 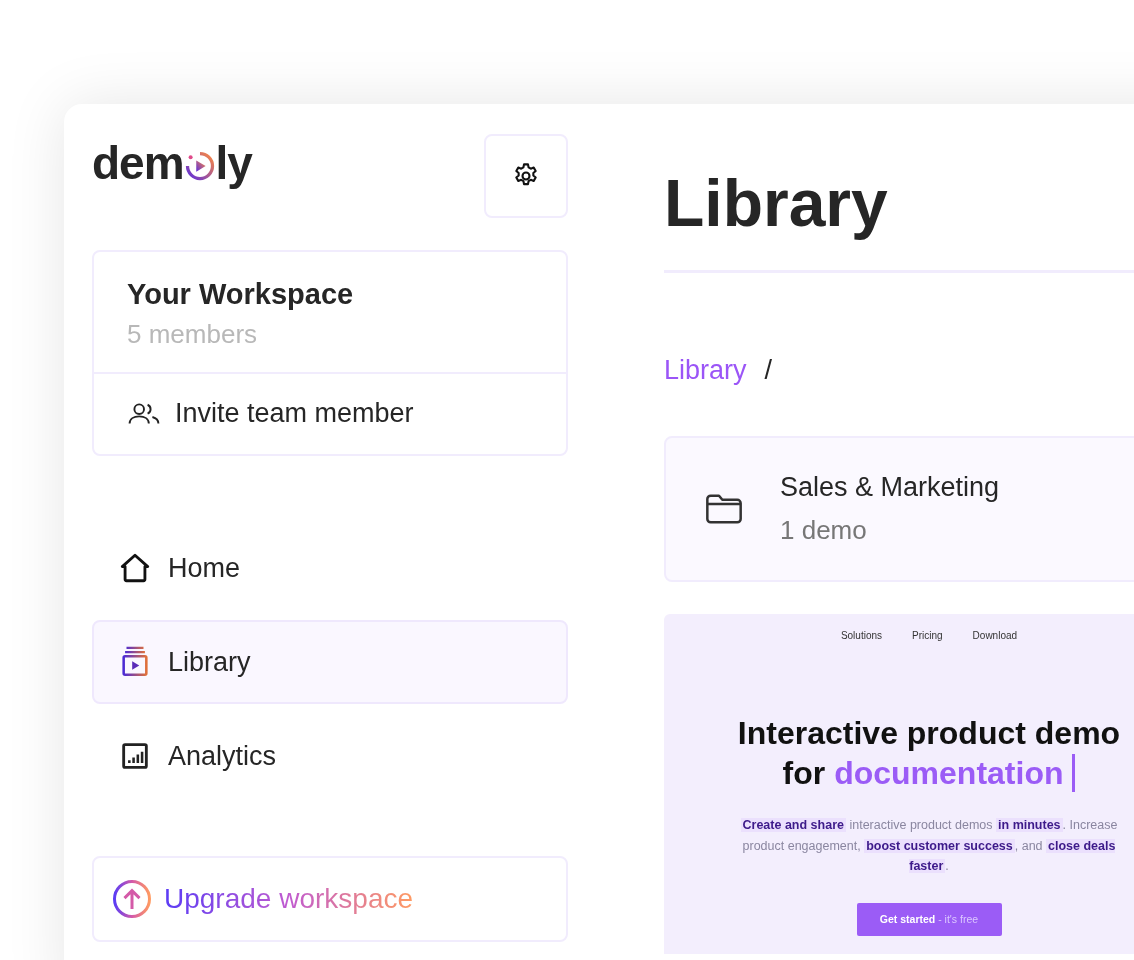 I want to click on users-icon, so click(x=144, y=413).